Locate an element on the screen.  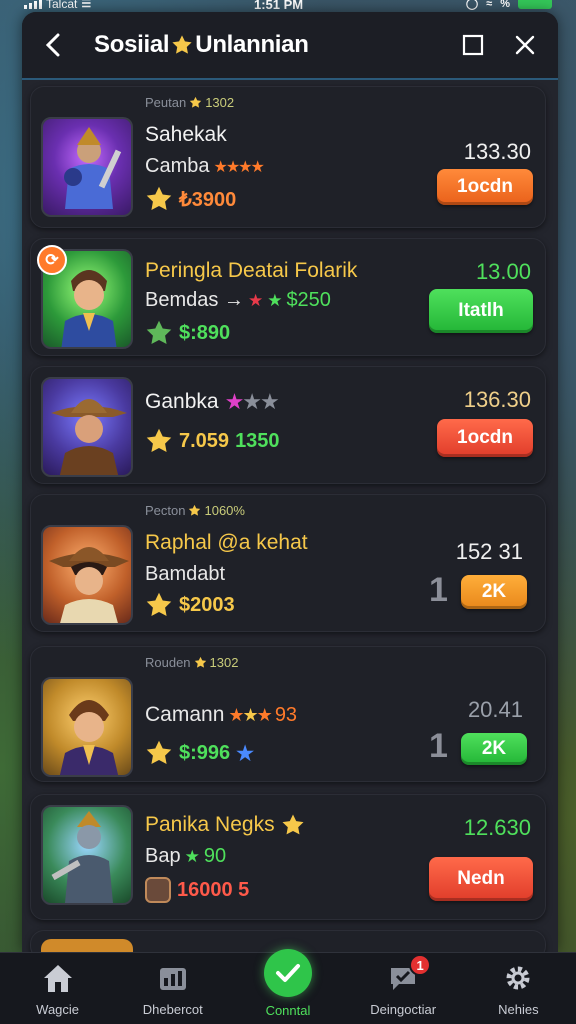
mute-icon: ≈ is located at coordinates (489, 5).